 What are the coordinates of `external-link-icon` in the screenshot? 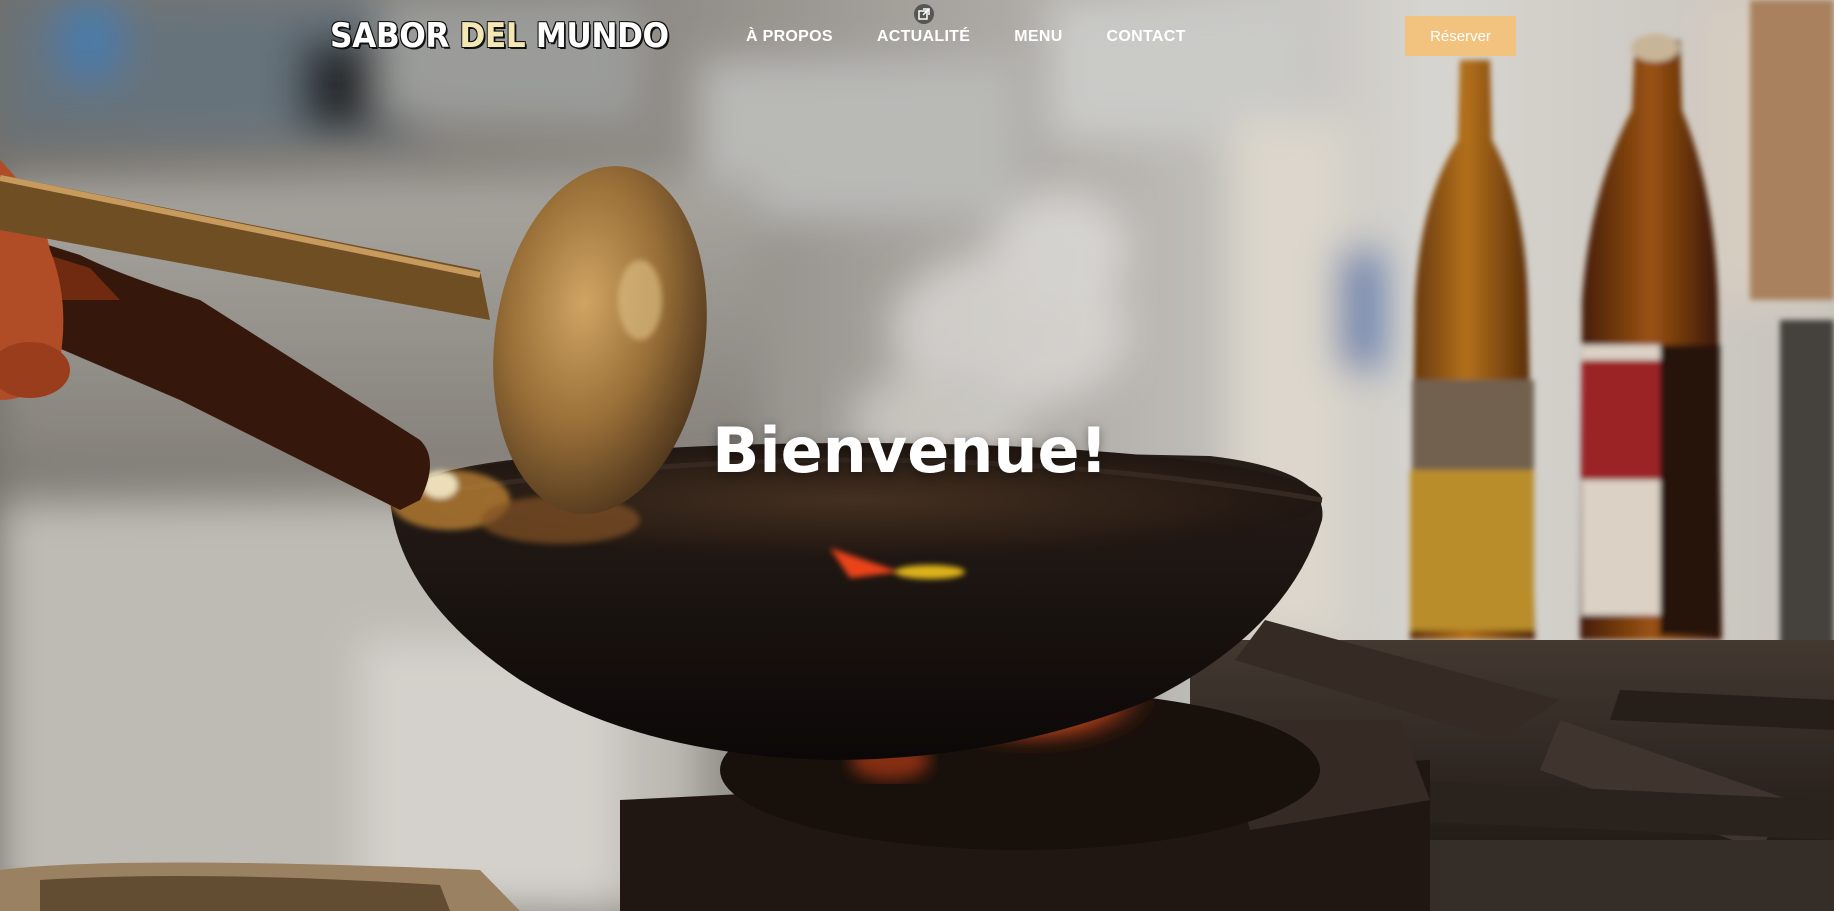 It's located at (923, 14).